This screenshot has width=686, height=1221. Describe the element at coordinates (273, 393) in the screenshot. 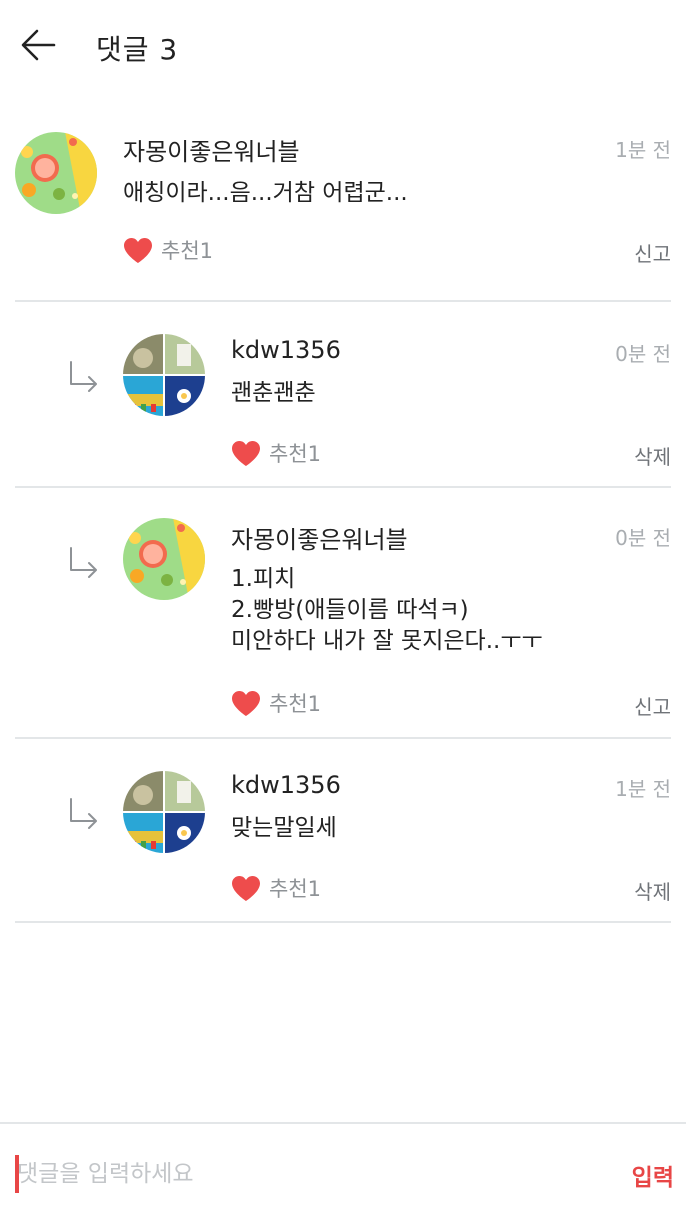

I see `comment-text: 괜춘괜춘` at that location.